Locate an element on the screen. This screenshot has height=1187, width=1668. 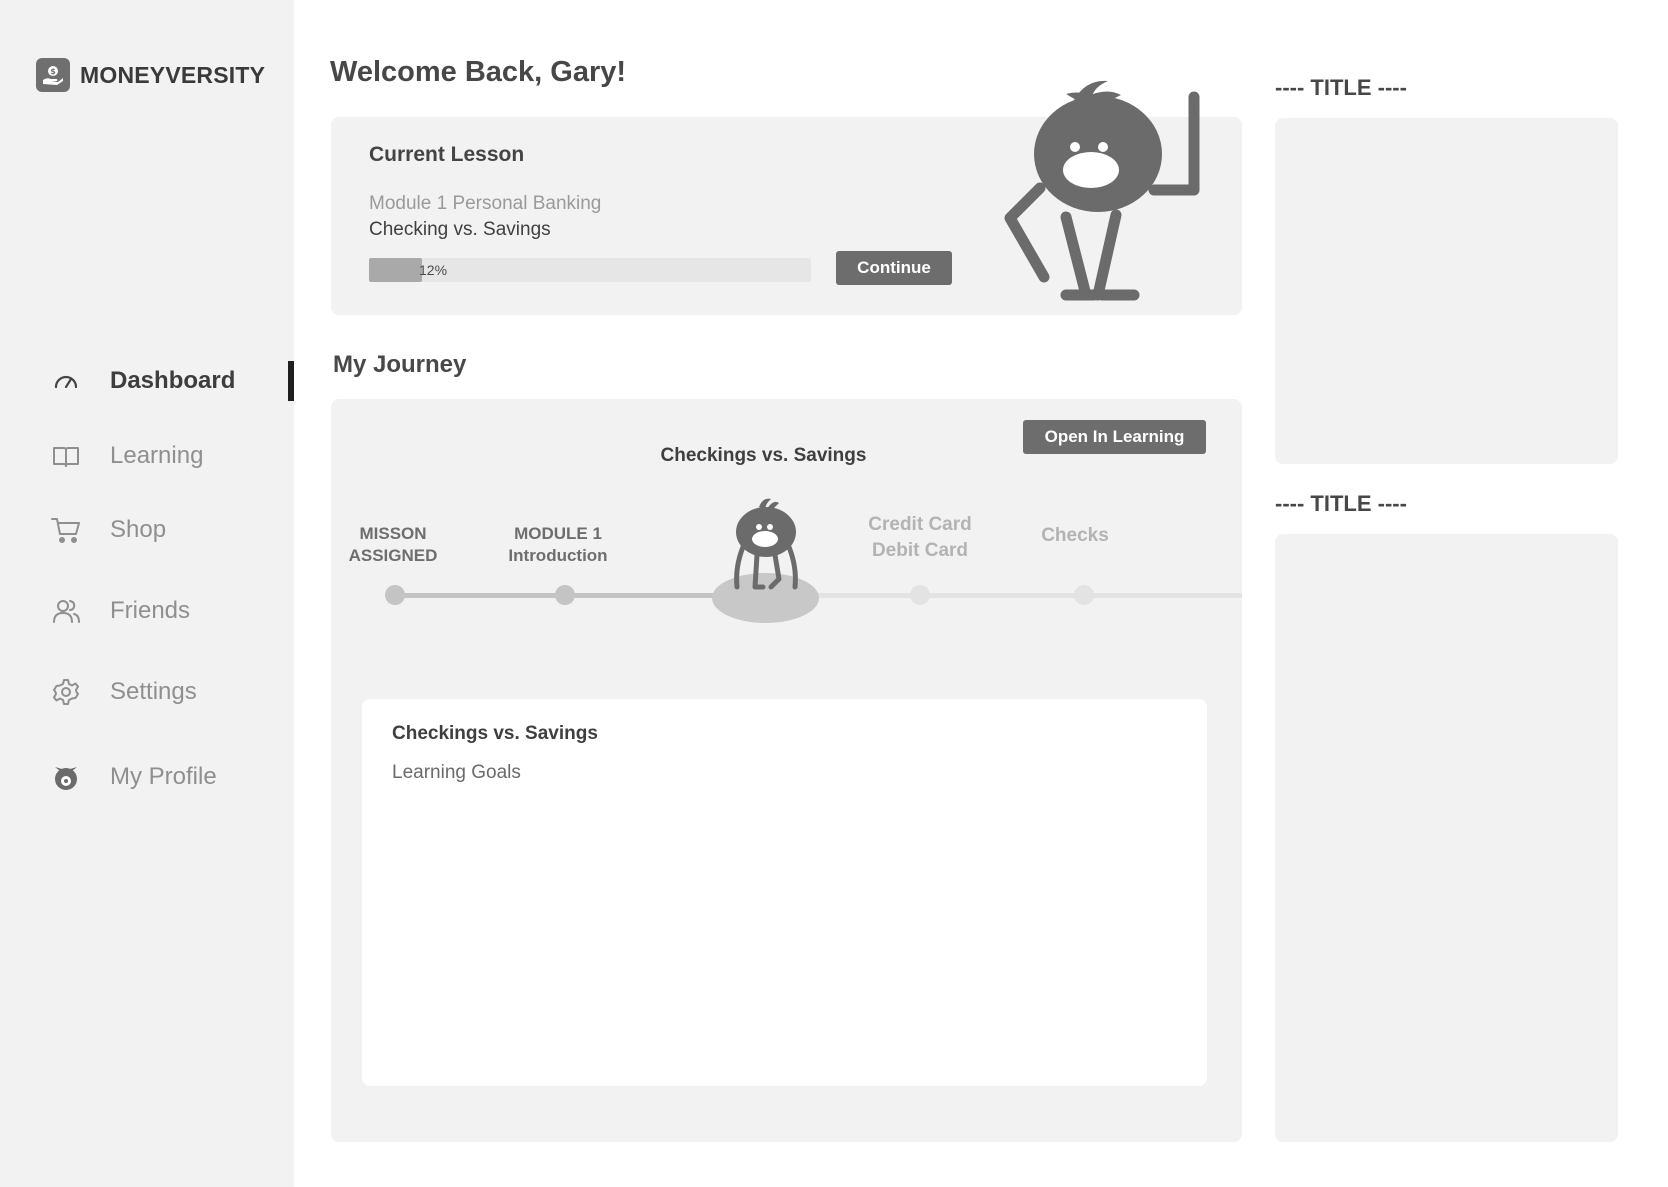
milestone-credit-debit-card: Credit Card Debit Card is located at coordinates (920, 538).